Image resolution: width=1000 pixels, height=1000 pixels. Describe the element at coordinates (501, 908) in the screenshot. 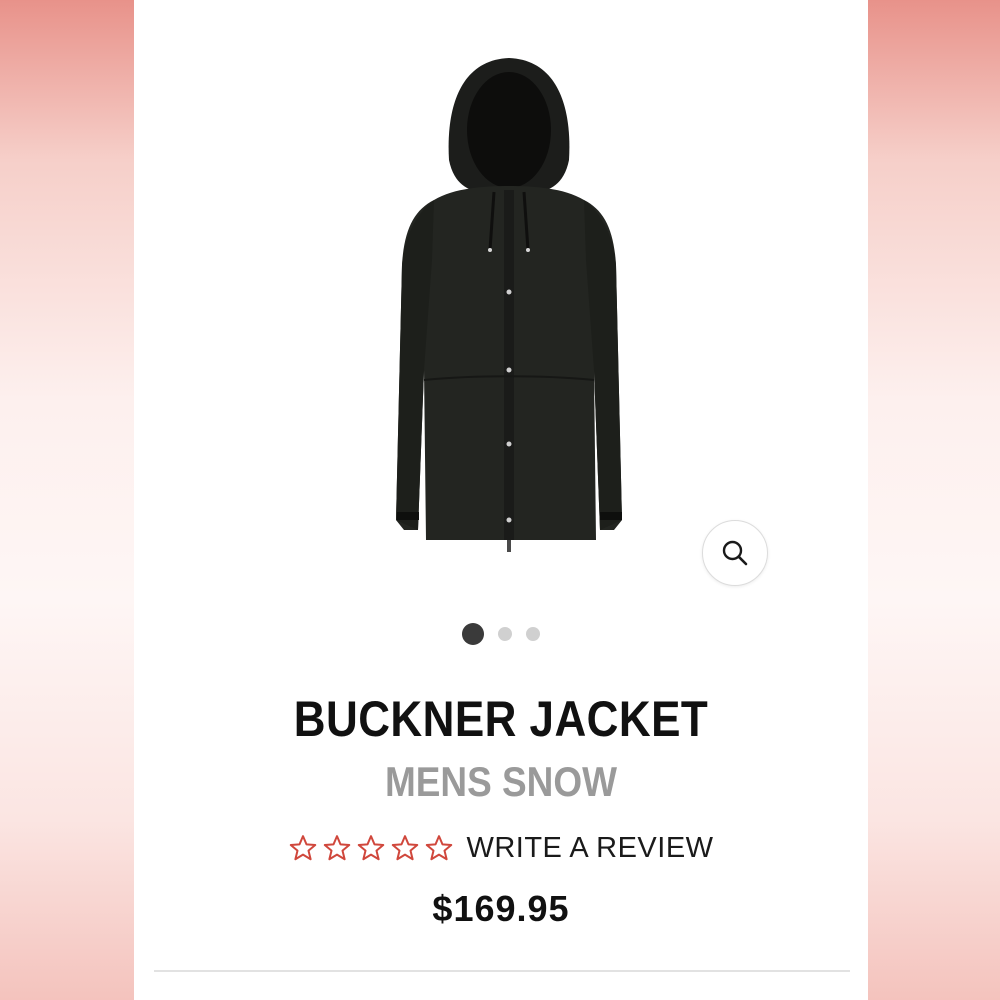

I see `product-price: $169.95` at that location.